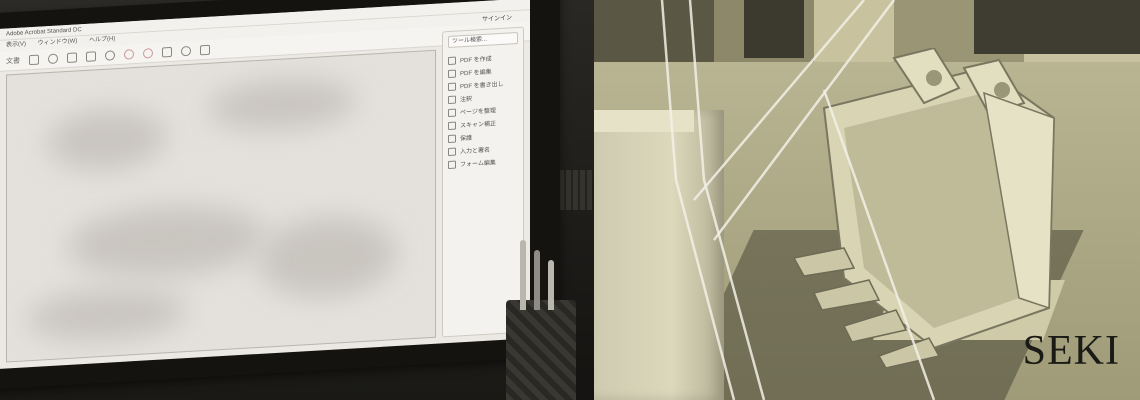 Image resolution: width=1140 pixels, height=400 pixels. I want to click on wrapped-crate-top, so click(644, 121).